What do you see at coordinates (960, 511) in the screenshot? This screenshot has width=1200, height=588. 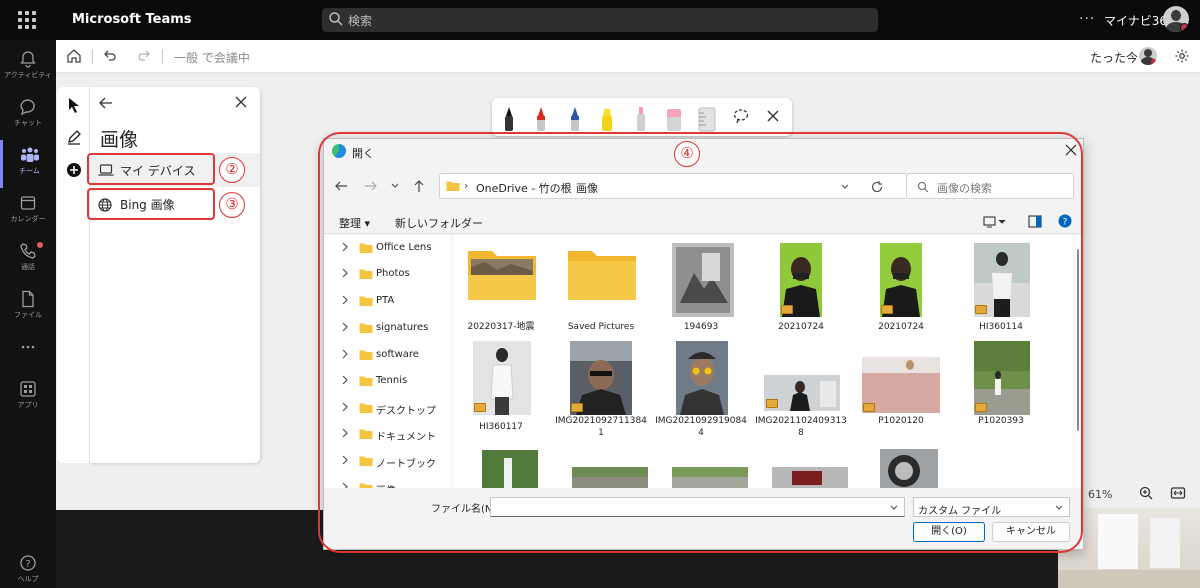 I see `filetype-value: カスタム ファイル` at bounding box center [960, 511].